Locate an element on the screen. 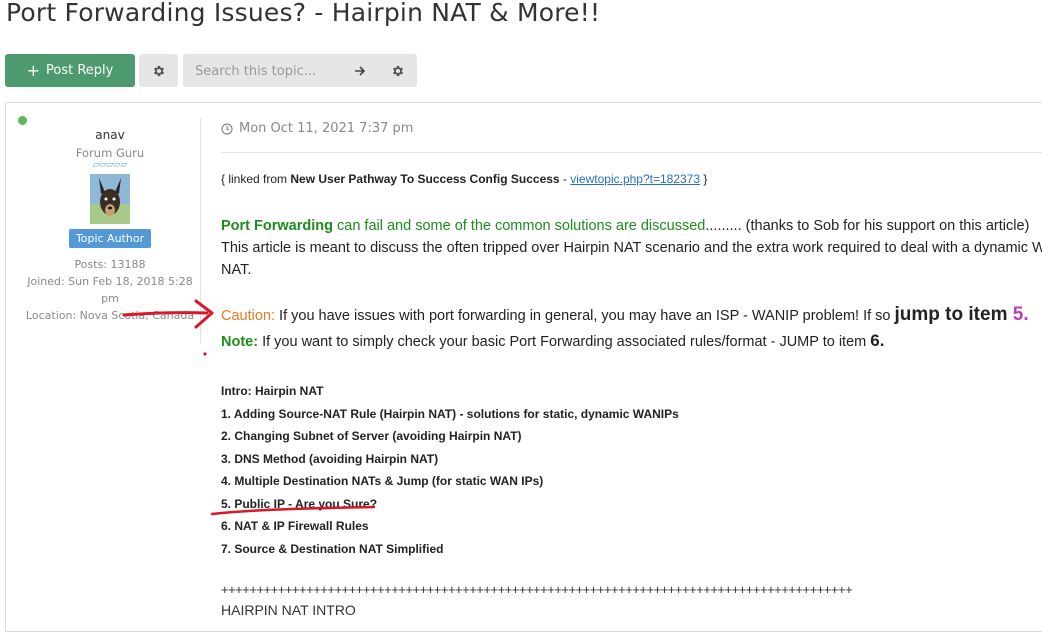  search-input is located at coordinates (270, 71).